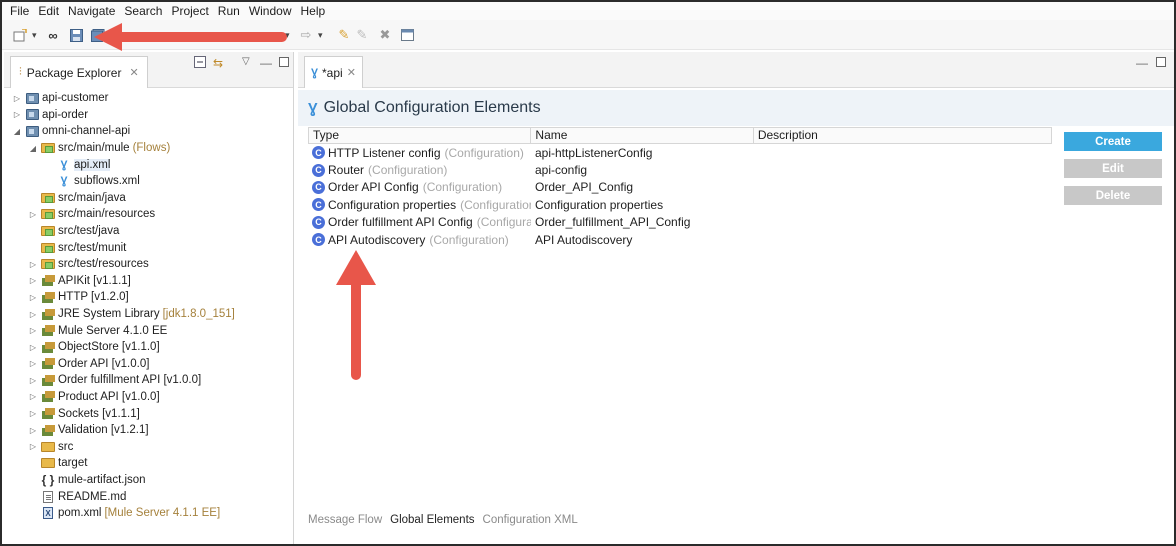 This screenshot has width=1176, height=546. Describe the element at coordinates (1113, 168) in the screenshot. I see `edit-button: Edit` at that location.